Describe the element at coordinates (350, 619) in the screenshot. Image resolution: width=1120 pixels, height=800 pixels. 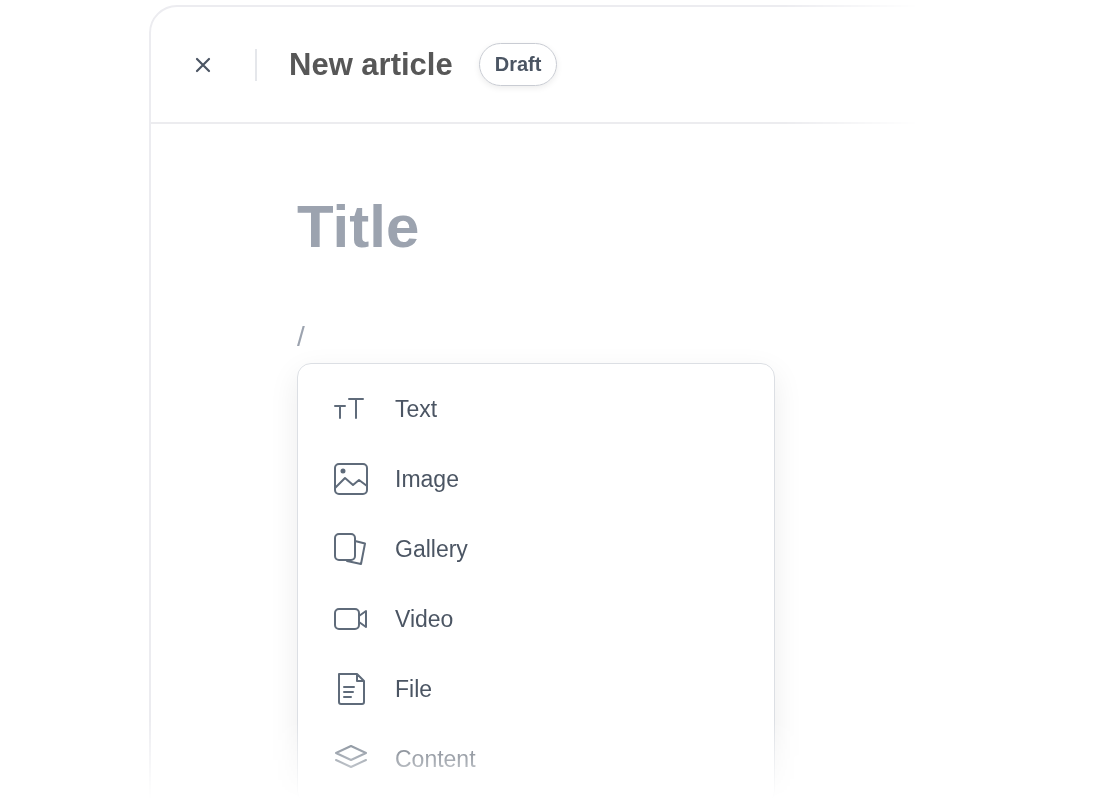
I see `video-icon` at that location.